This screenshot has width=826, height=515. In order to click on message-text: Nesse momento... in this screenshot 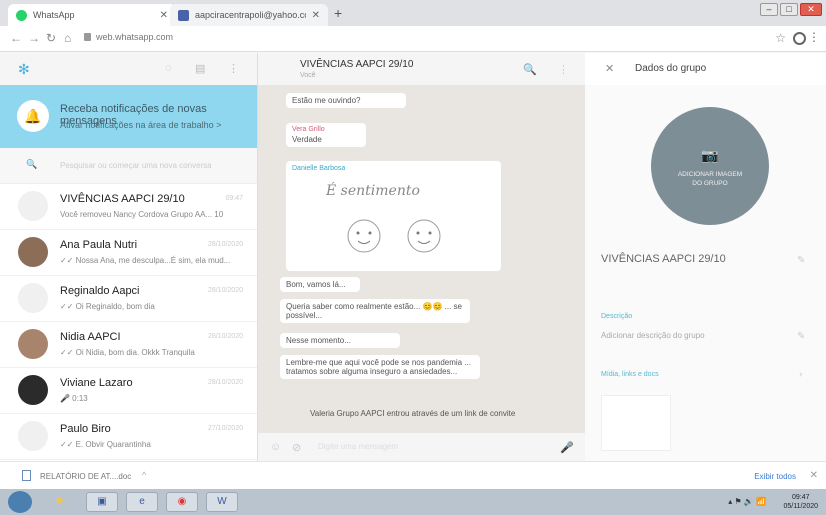, I will do `click(318, 340)`.